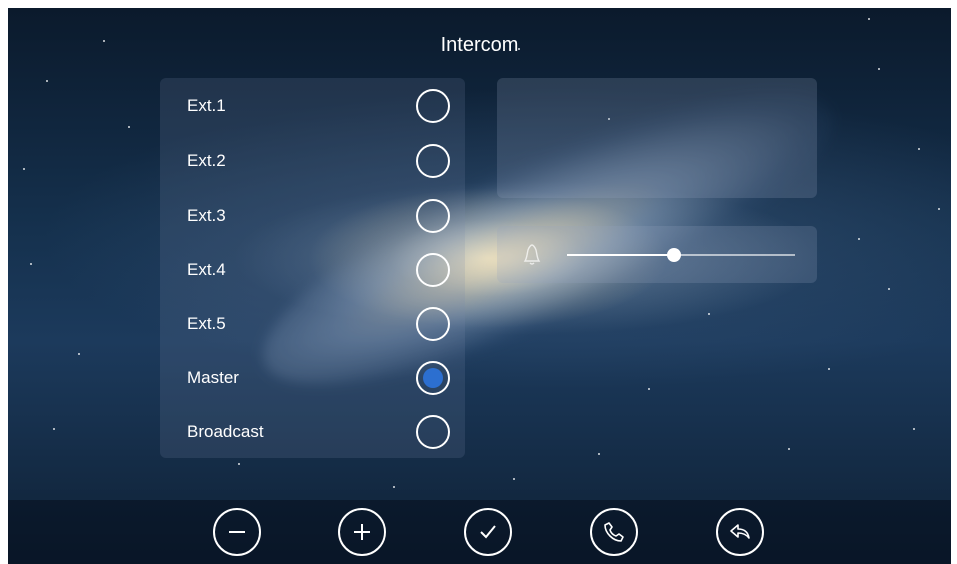 The width and height of the screenshot is (957, 564). I want to click on page-title: Intercom, so click(479, 45).